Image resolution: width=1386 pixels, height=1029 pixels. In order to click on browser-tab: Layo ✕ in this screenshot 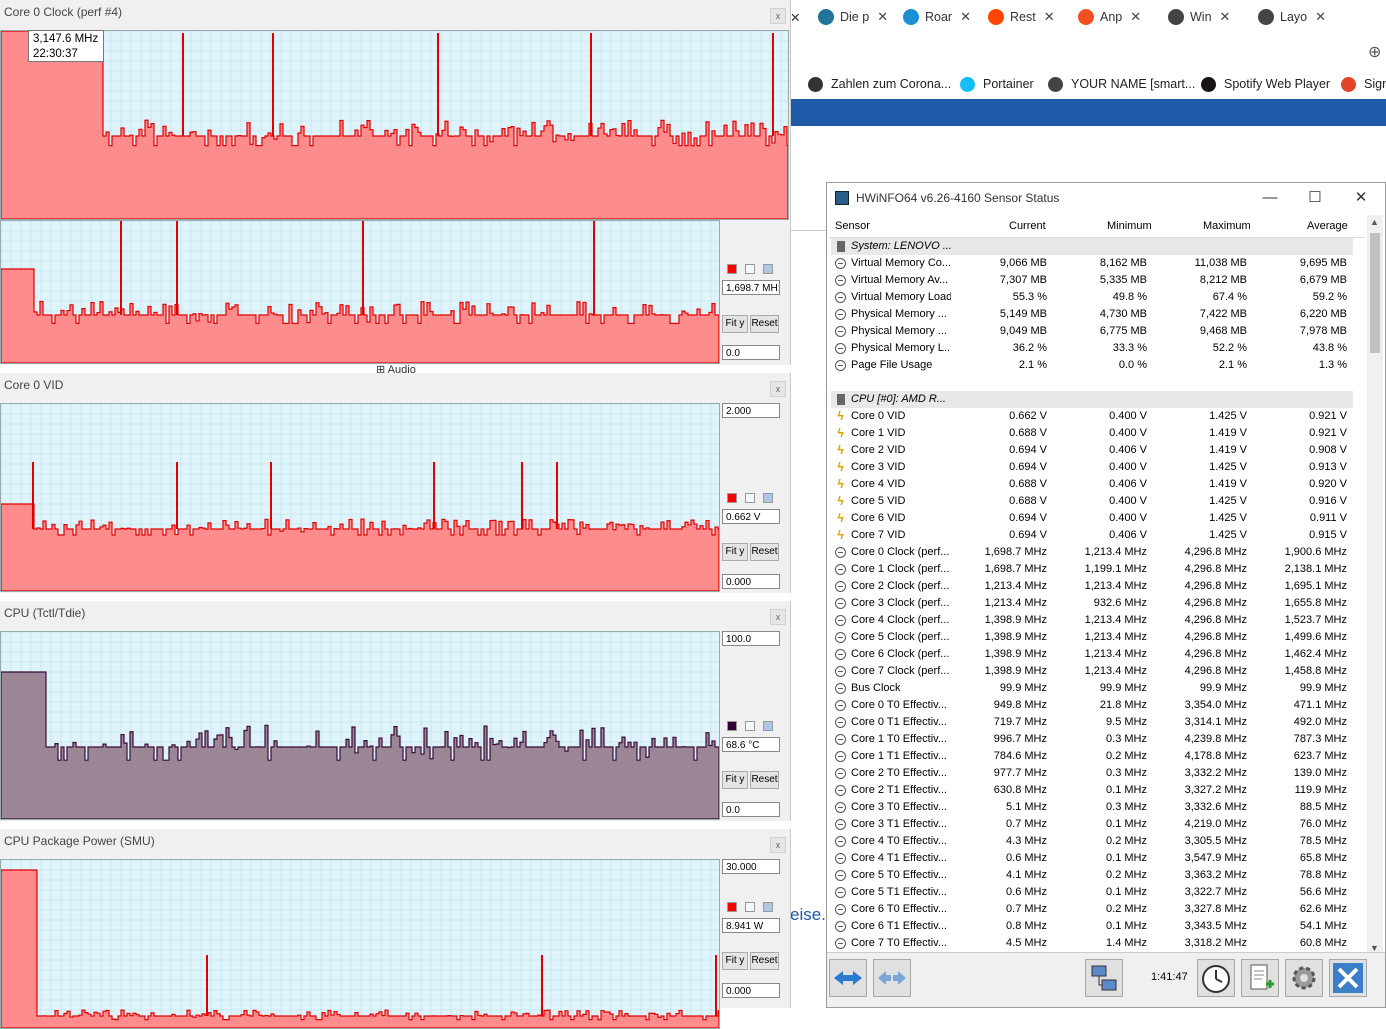, I will do `click(1292, 17)`.